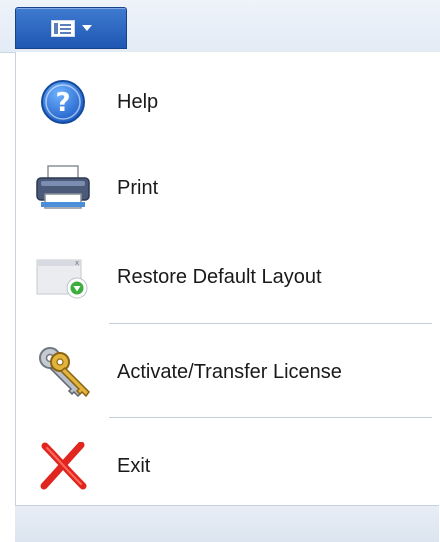  What do you see at coordinates (63, 466) in the screenshot?
I see `close-x-icon` at bounding box center [63, 466].